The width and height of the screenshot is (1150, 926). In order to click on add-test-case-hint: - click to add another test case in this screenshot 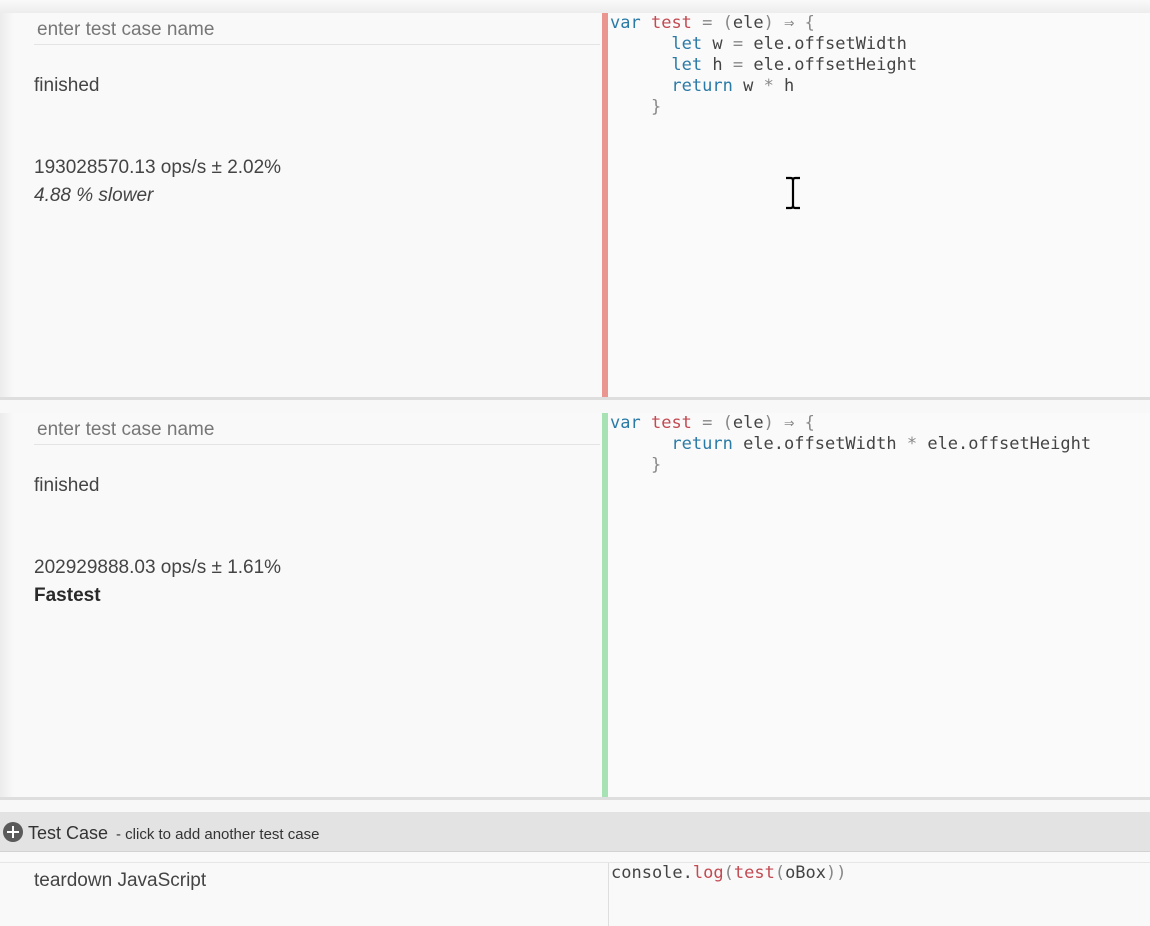, I will do `click(217, 834)`.